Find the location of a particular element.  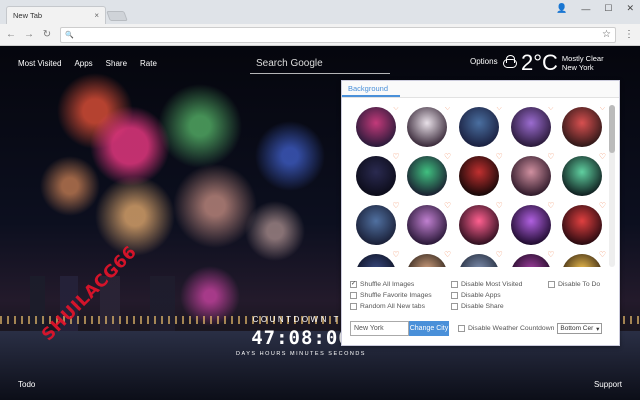

tab-background: Background is located at coordinates (371, 89).